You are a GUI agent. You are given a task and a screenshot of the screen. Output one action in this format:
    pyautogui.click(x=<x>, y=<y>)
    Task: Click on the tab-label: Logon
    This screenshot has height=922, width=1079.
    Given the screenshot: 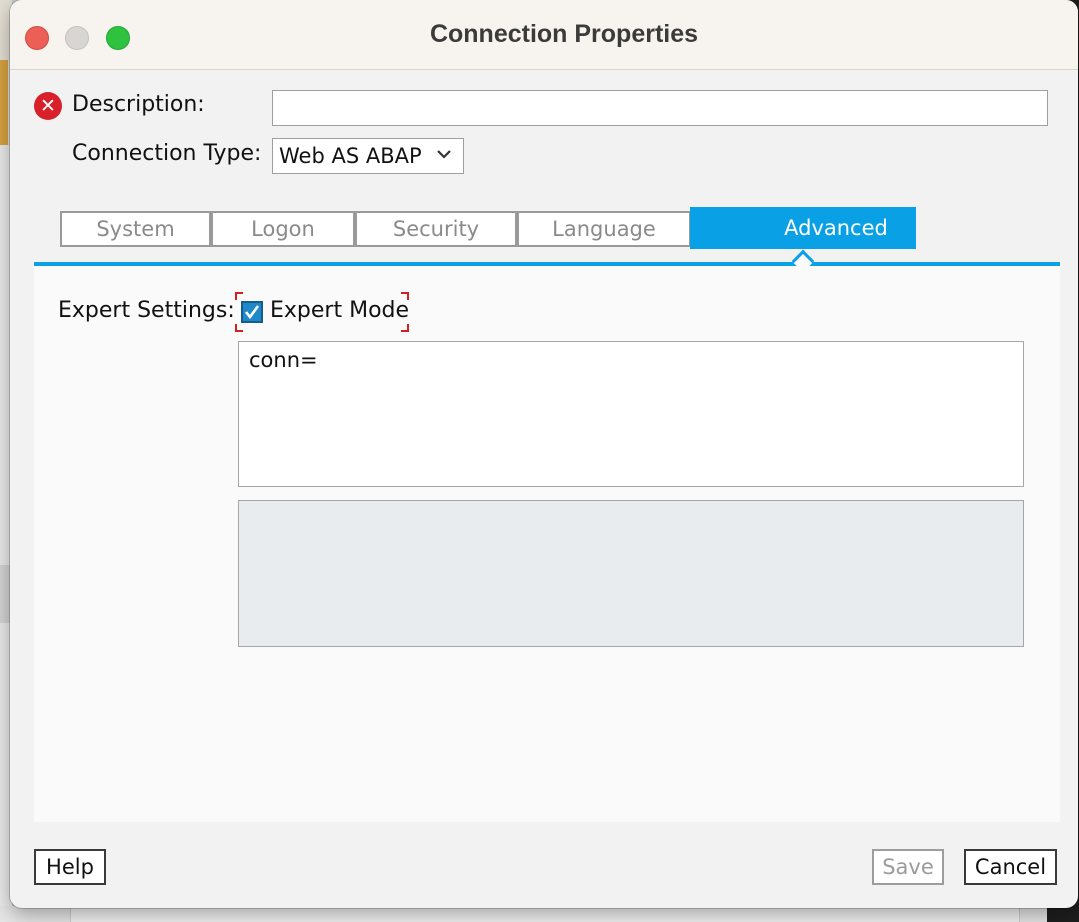 What is the action you would take?
    pyautogui.click(x=283, y=229)
    